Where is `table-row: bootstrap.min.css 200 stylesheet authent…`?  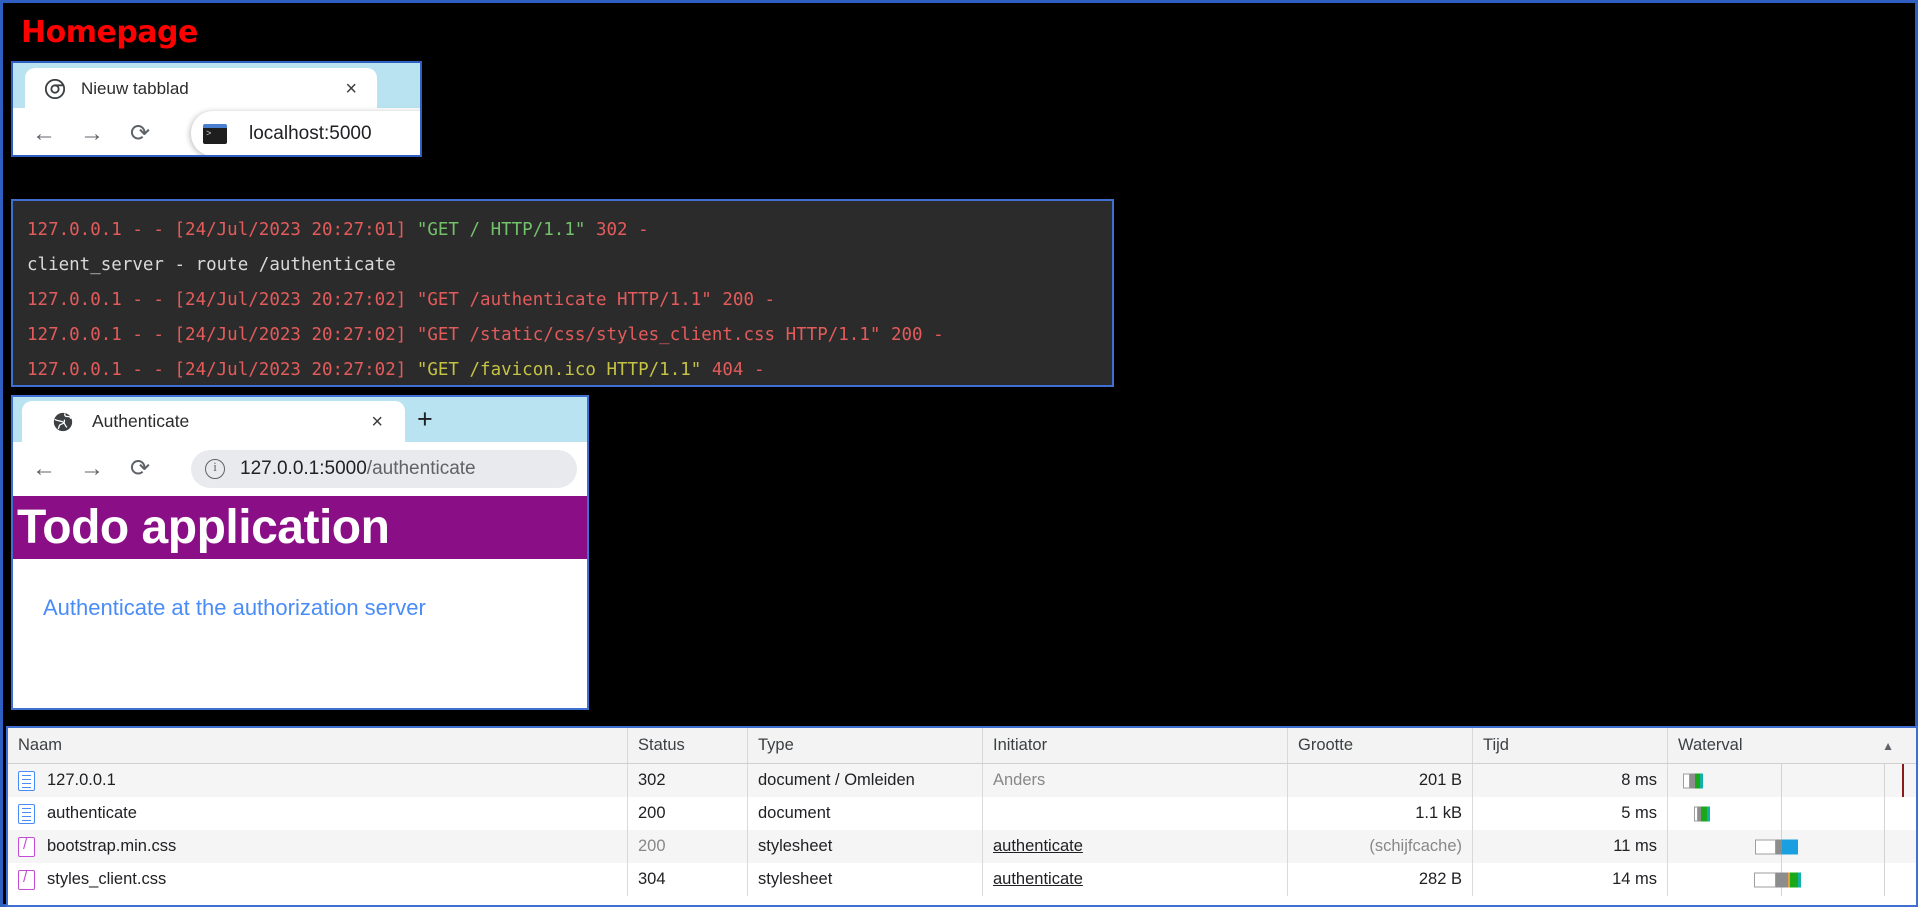 table-row: bootstrap.min.css 200 stylesheet authent… is located at coordinates (962, 846).